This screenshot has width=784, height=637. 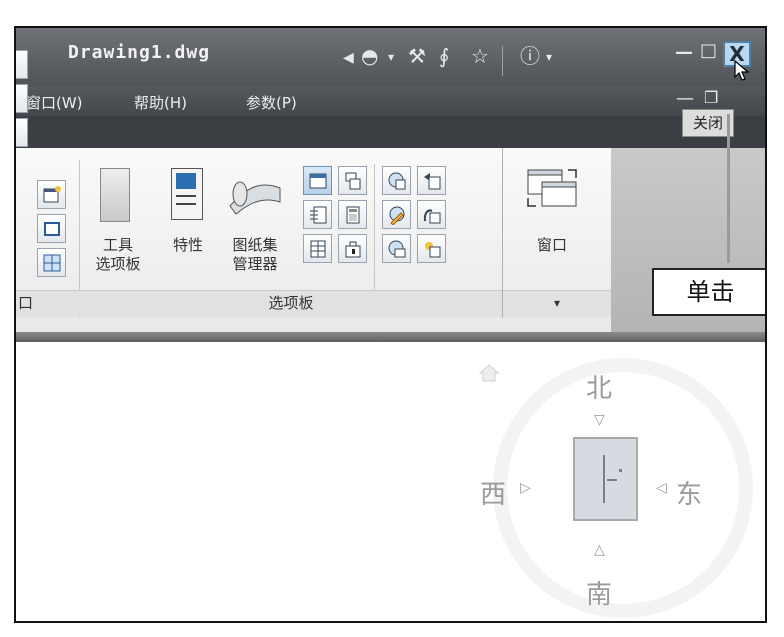 I want to click on panel-divider, so click(x=374, y=229).